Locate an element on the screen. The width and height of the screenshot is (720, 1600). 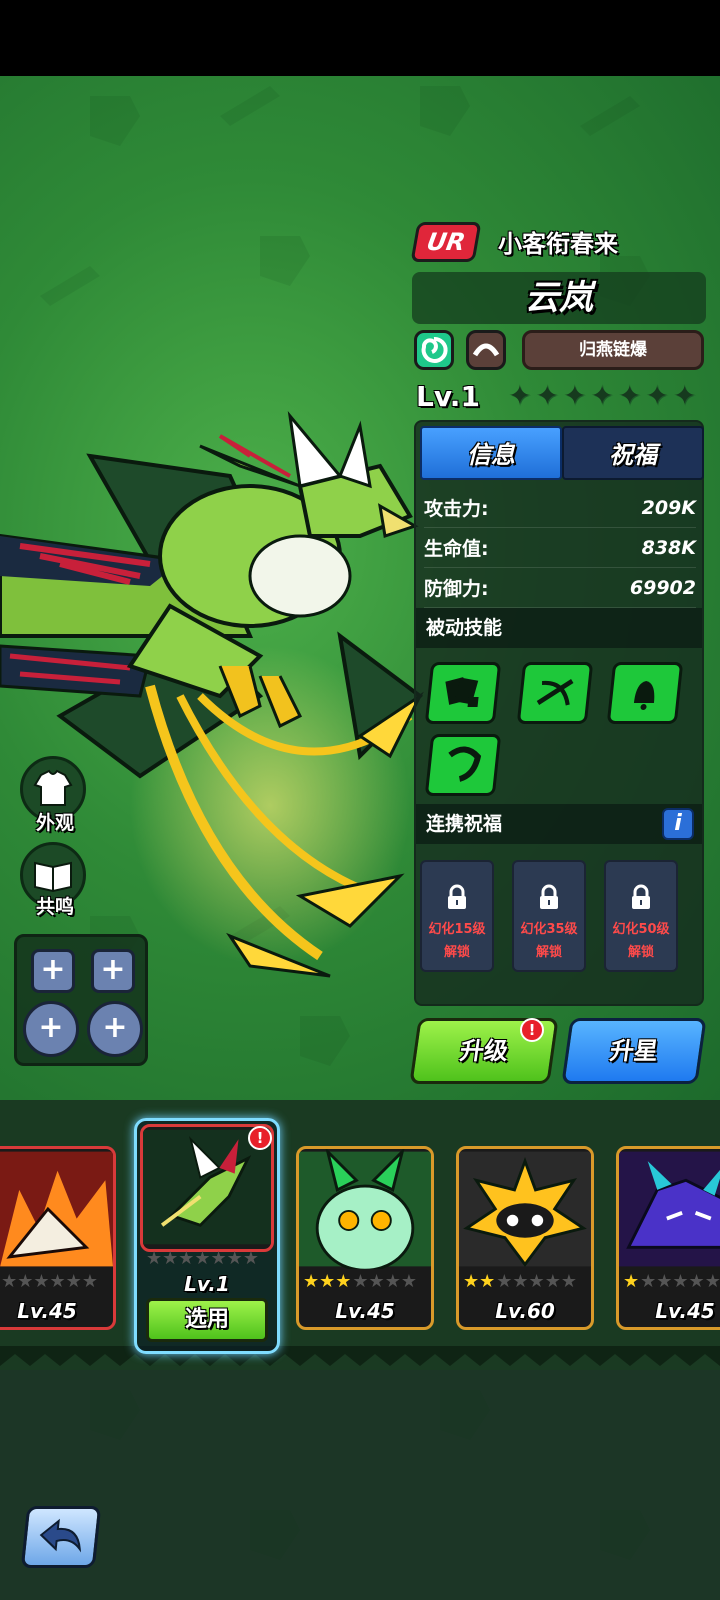
unlock-requirement: 幻化15级 is located at coordinates (457, 929).